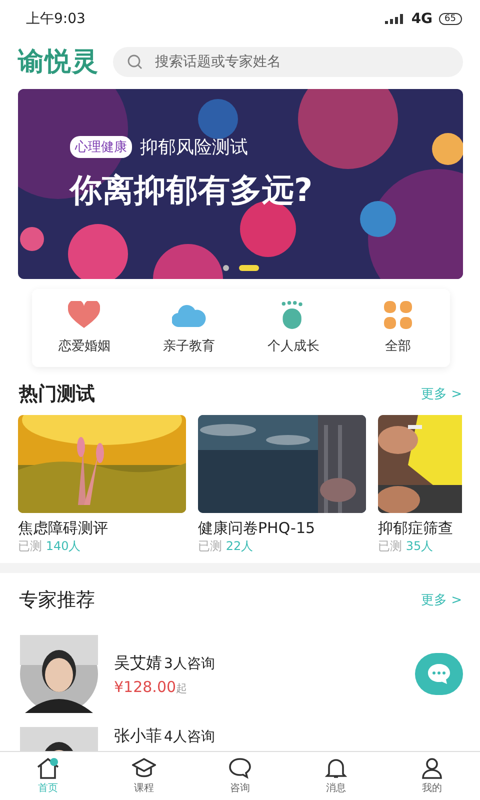 This screenshot has width=480, height=800. I want to click on section-title: 热门测试, so click(57, 394).